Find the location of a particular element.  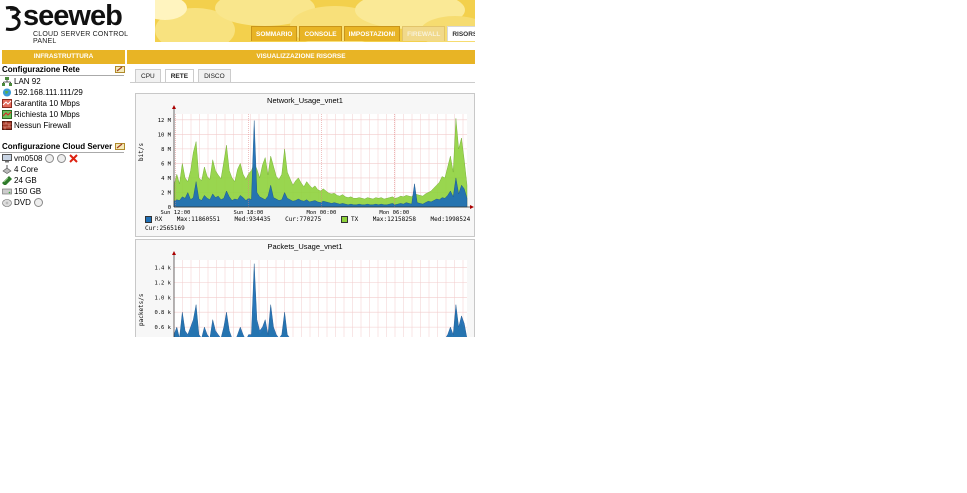

tx-med: Med:1998524 is located at coordinates (450, 219).